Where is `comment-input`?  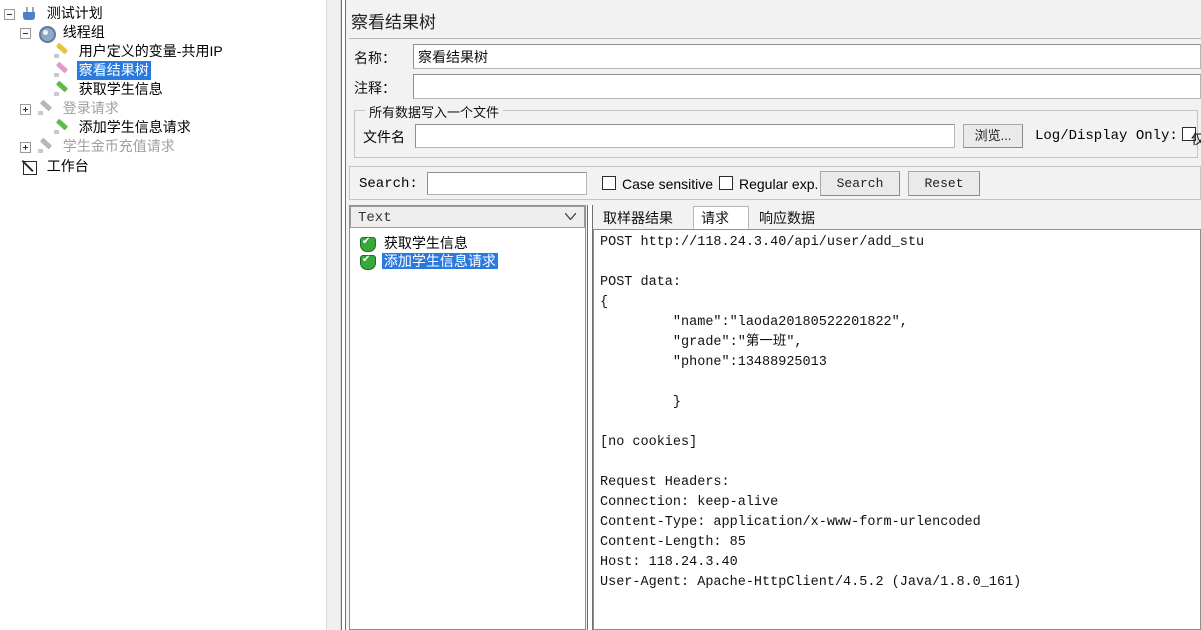 comment-input is located at coordinates (807, 86).